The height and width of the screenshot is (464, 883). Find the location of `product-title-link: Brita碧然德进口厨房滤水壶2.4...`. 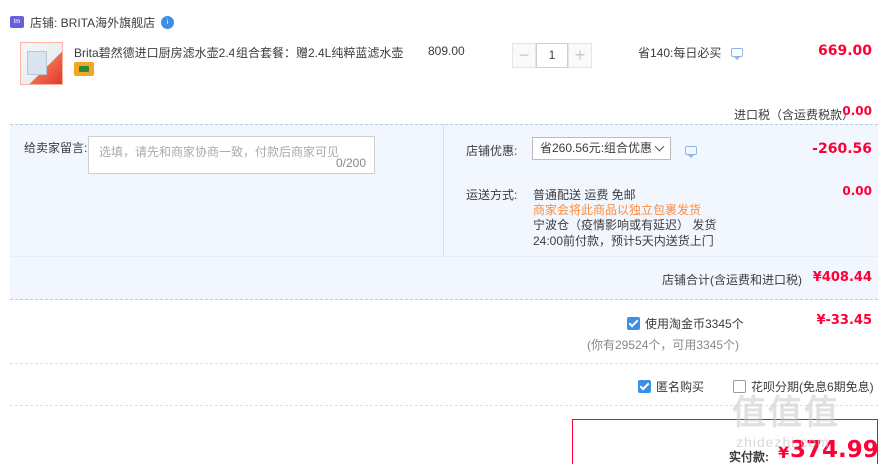

product-title-link: Brita碧然德进口厨房滤水壶2.4... is located at coordinates (154, 52).